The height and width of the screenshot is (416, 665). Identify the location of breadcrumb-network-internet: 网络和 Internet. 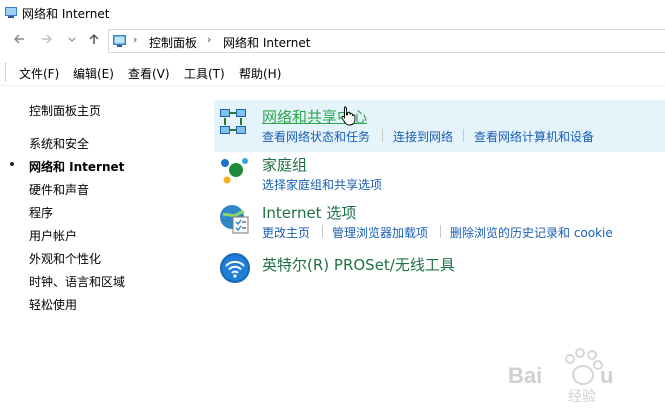
(266, 42).